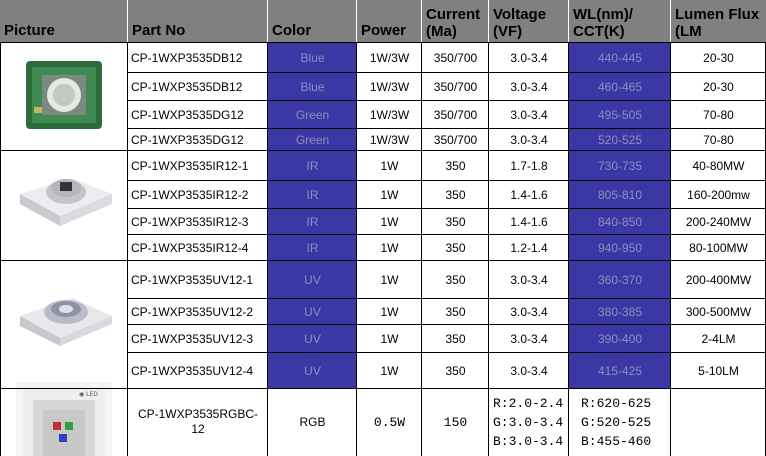  Describe the element at coordinates (192, 312) in the screenshot. I see `cell-part-no: CP-1WXP3535UV12-2` at that location.